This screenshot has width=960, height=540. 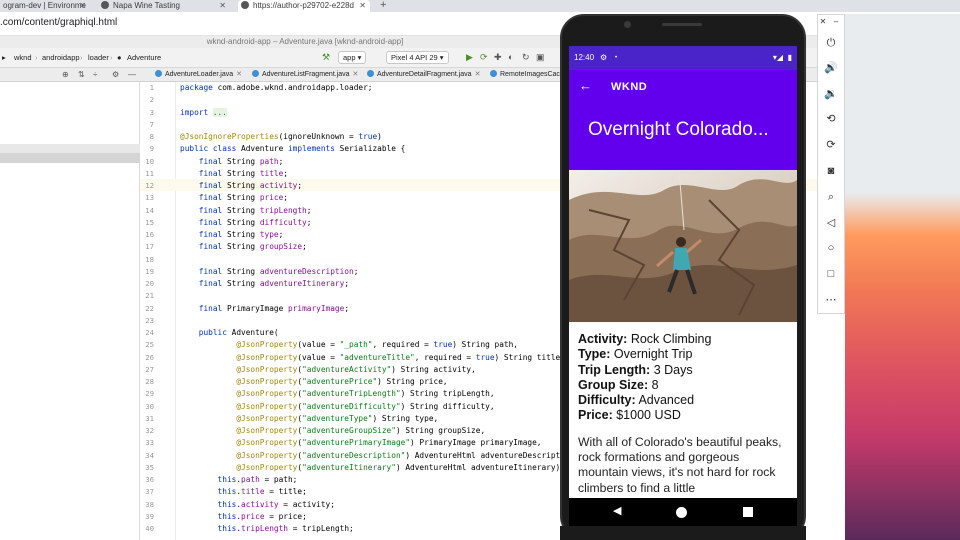 I want to click on overview-icon: □, so click(x=831, y=274).